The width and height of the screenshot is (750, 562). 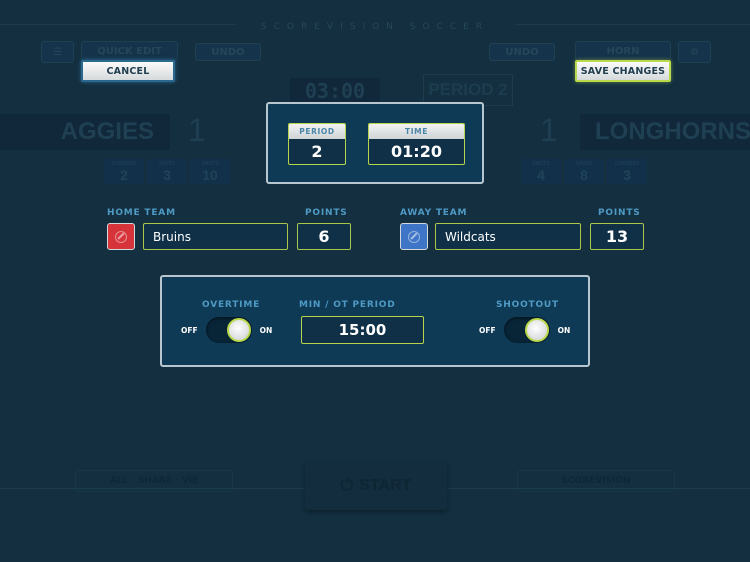 What do you see at coordinates (141, 213) in the screenshot?
I see `home-team-label: HOME TEAM` at bounding box center [141, 213].